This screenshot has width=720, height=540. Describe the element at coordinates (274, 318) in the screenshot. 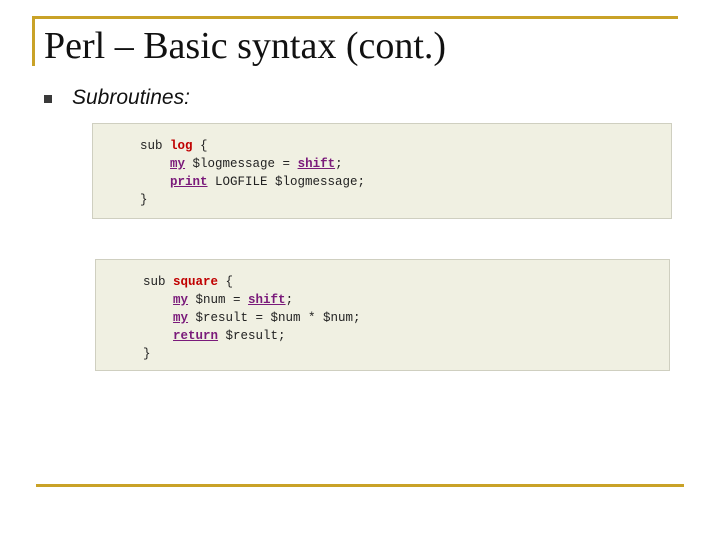

I see `code-text: $result = $num * $num;` at that location.